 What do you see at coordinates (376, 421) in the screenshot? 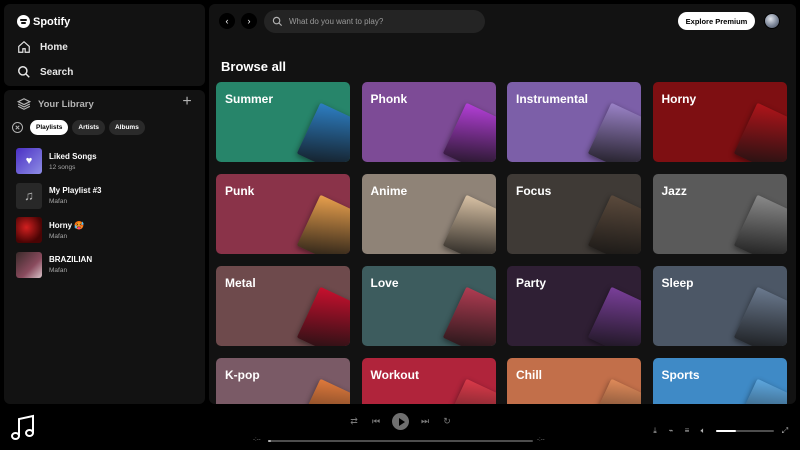
I see `previous-icon: ⏮` at bounding box center [376, 421].